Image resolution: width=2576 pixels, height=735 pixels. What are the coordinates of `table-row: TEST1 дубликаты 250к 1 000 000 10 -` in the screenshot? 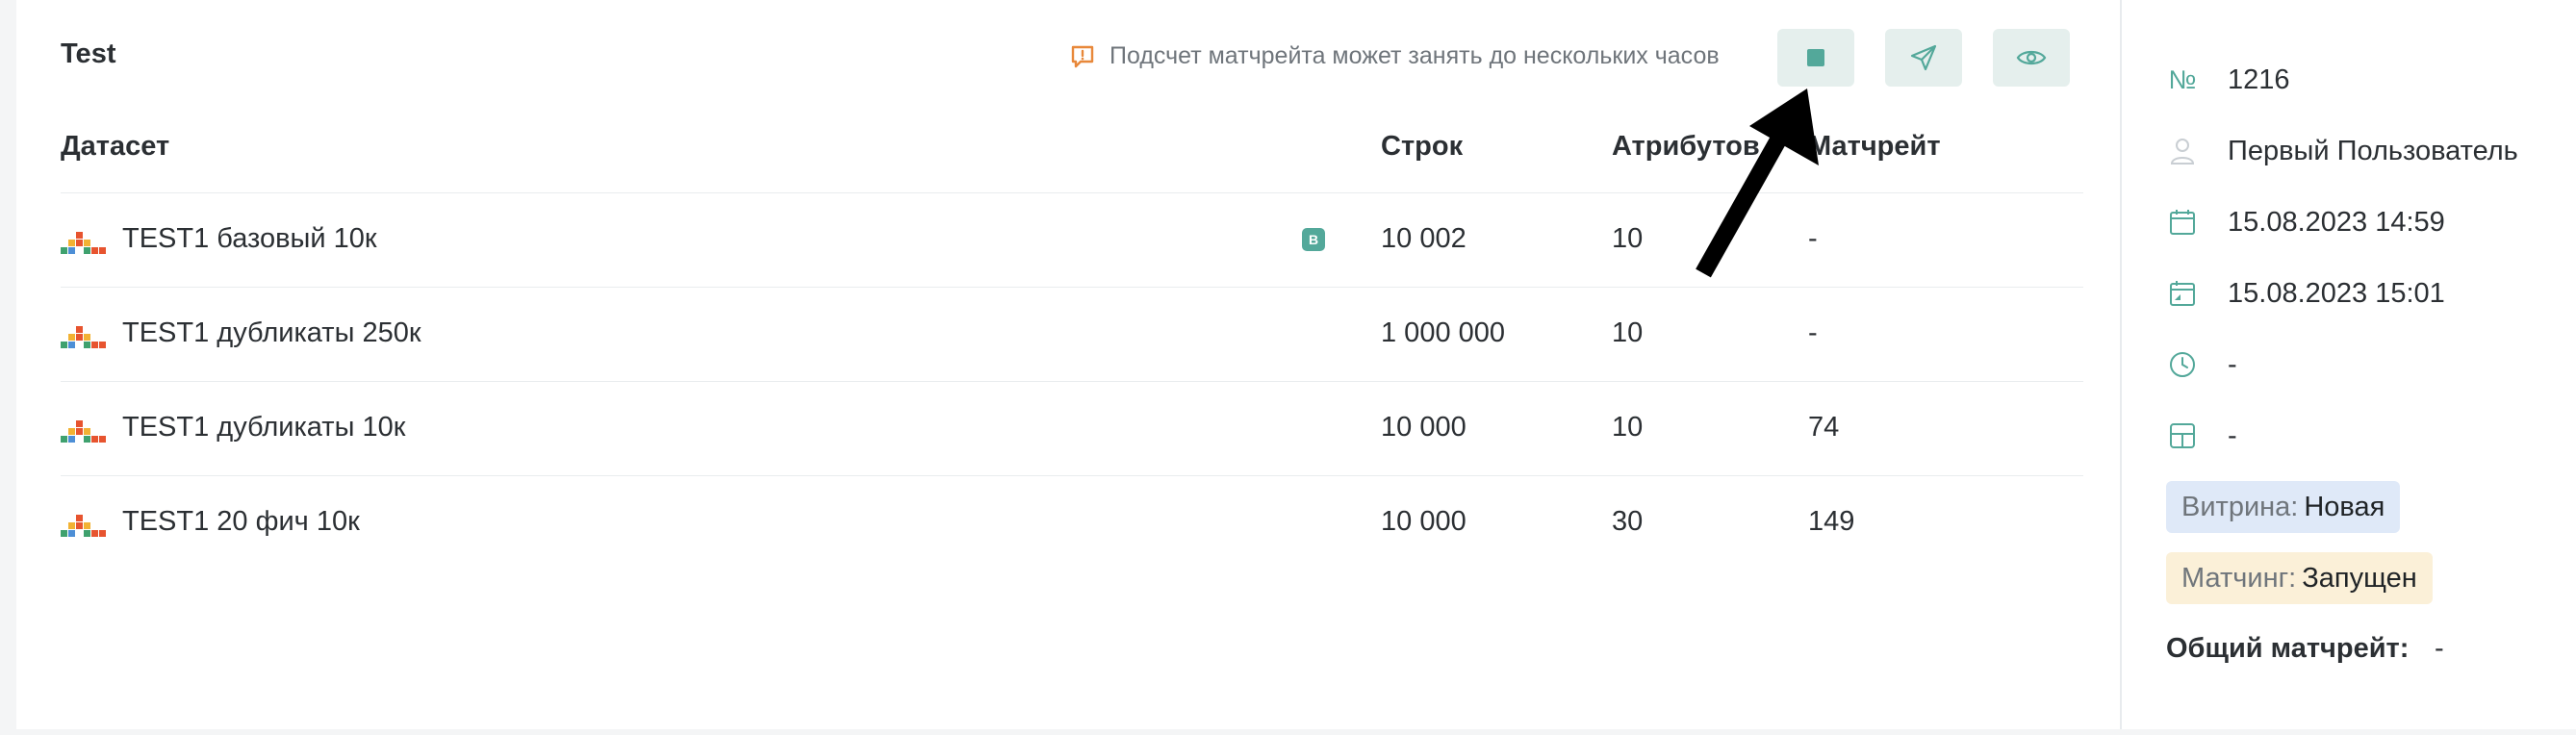 It's located at (1068, 335).